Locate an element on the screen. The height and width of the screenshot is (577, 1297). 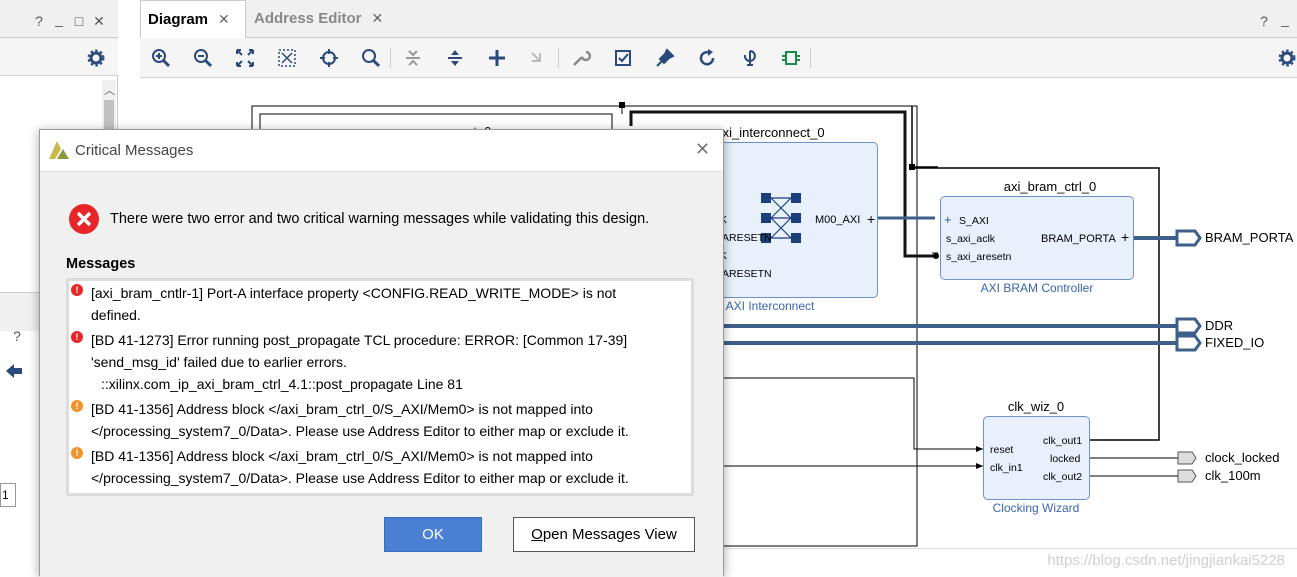
clk-wiz-title: clk_wiz_0 is located at coordinates (1036, 406).